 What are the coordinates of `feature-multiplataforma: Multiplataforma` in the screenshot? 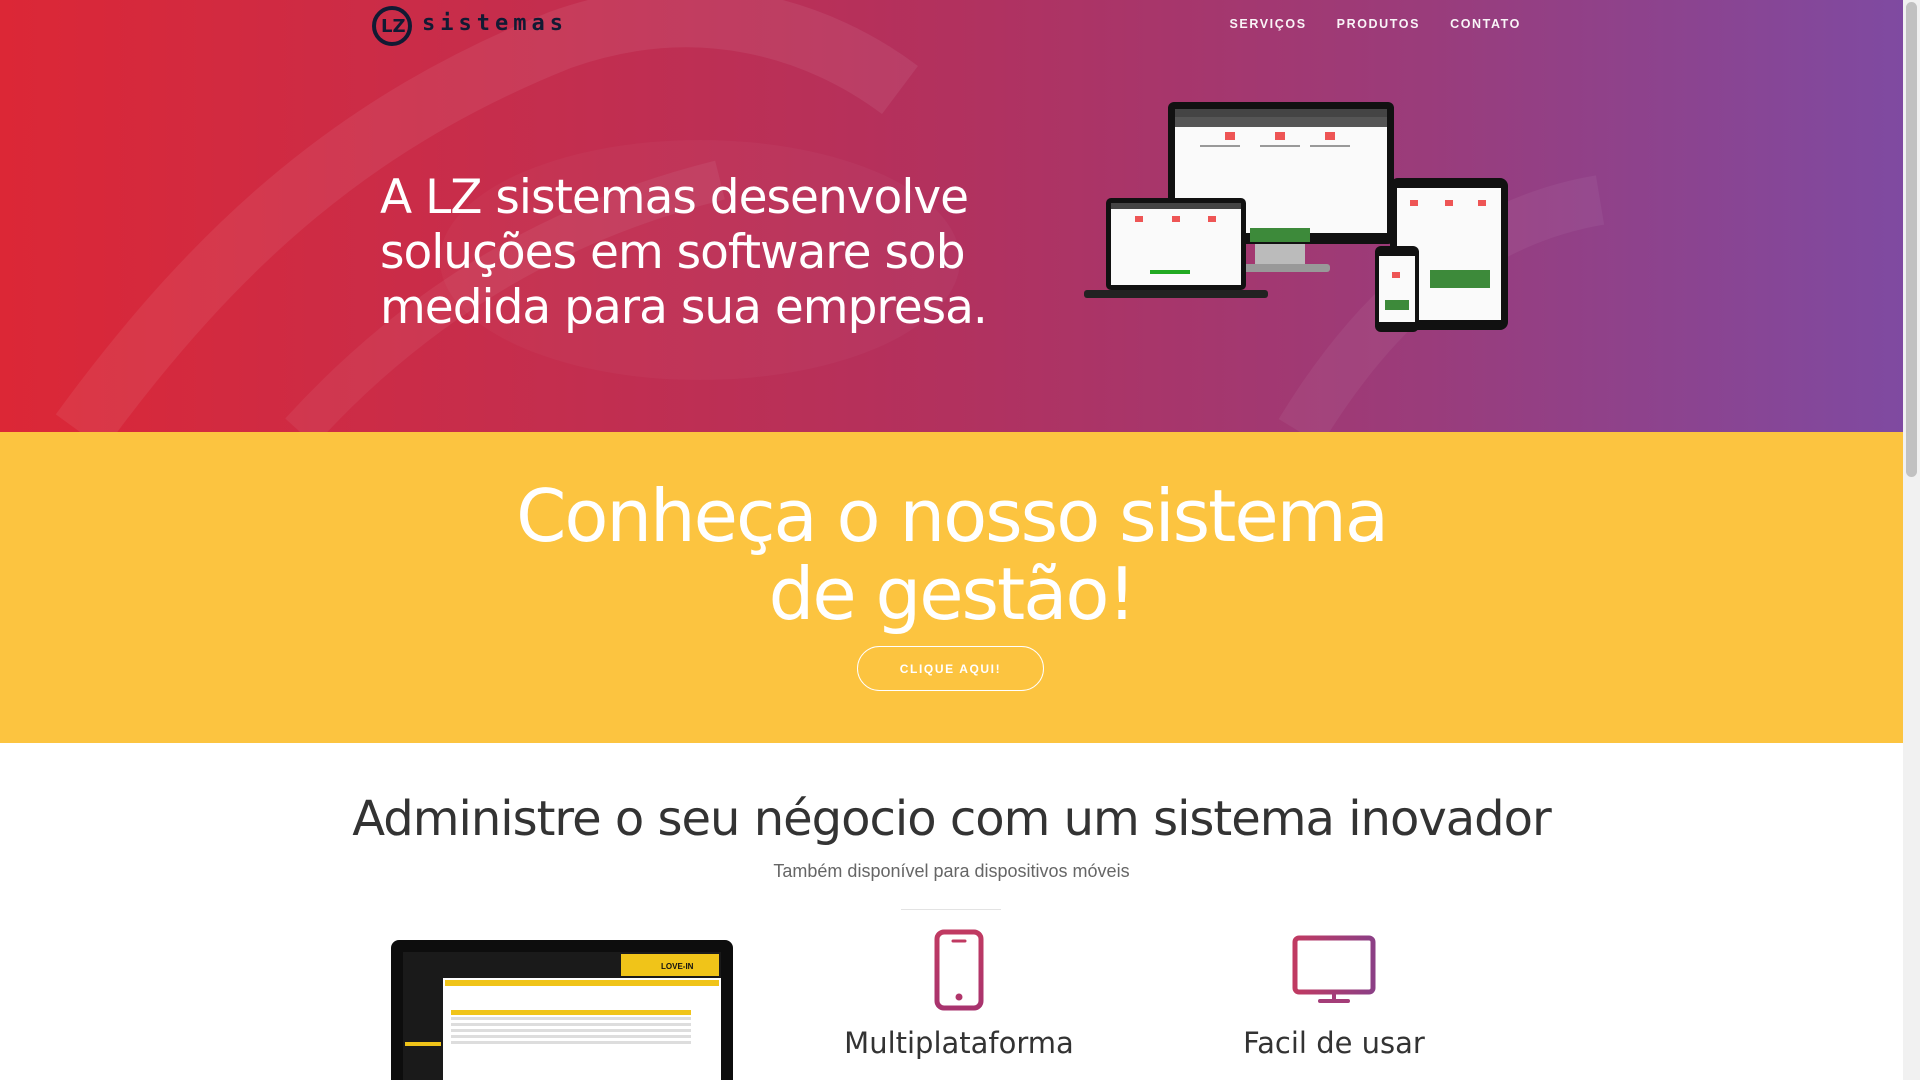 It's located at (959, 994).